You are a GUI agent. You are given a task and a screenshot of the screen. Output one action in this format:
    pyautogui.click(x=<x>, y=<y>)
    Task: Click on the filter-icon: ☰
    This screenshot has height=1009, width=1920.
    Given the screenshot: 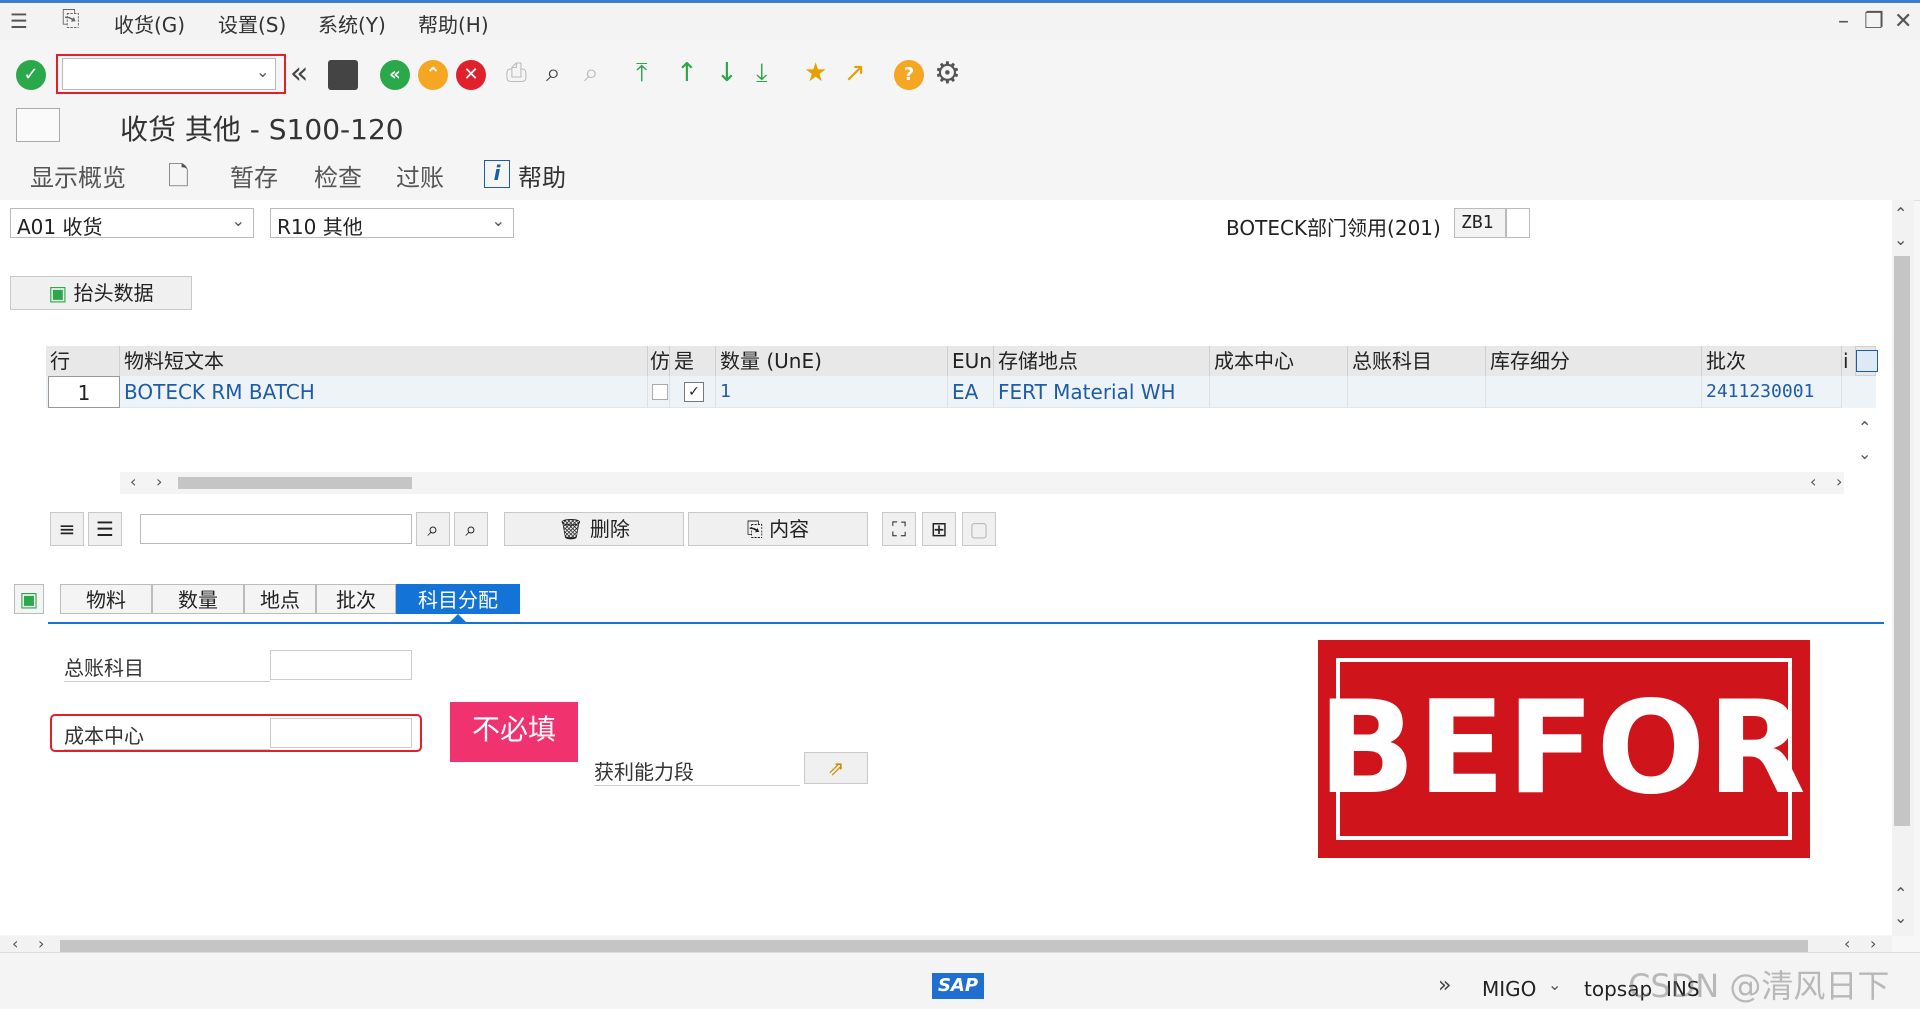 What is the action you would take?
    pyautogui.click(x=105, y=529)
    